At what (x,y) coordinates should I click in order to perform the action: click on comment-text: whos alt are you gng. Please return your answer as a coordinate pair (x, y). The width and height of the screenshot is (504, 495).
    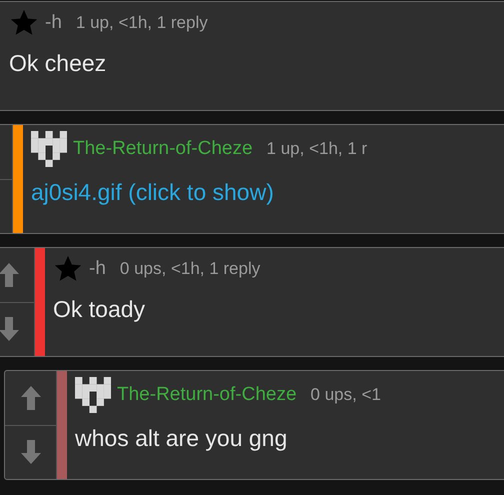
    Looking at the image, I should click on (181, 438).